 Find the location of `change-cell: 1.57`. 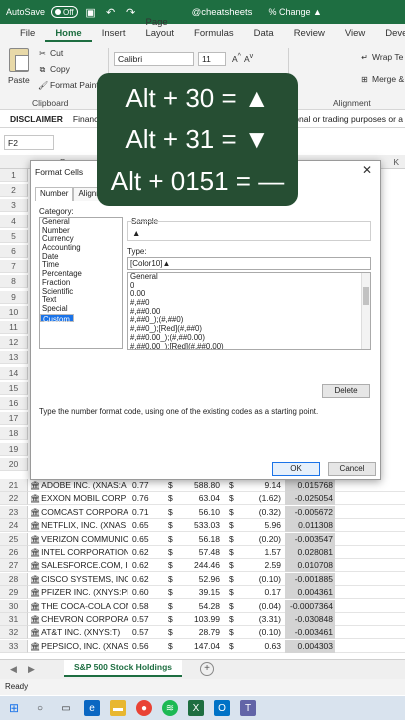

change-cell: 1.57 is located at coordinates (260, 552).